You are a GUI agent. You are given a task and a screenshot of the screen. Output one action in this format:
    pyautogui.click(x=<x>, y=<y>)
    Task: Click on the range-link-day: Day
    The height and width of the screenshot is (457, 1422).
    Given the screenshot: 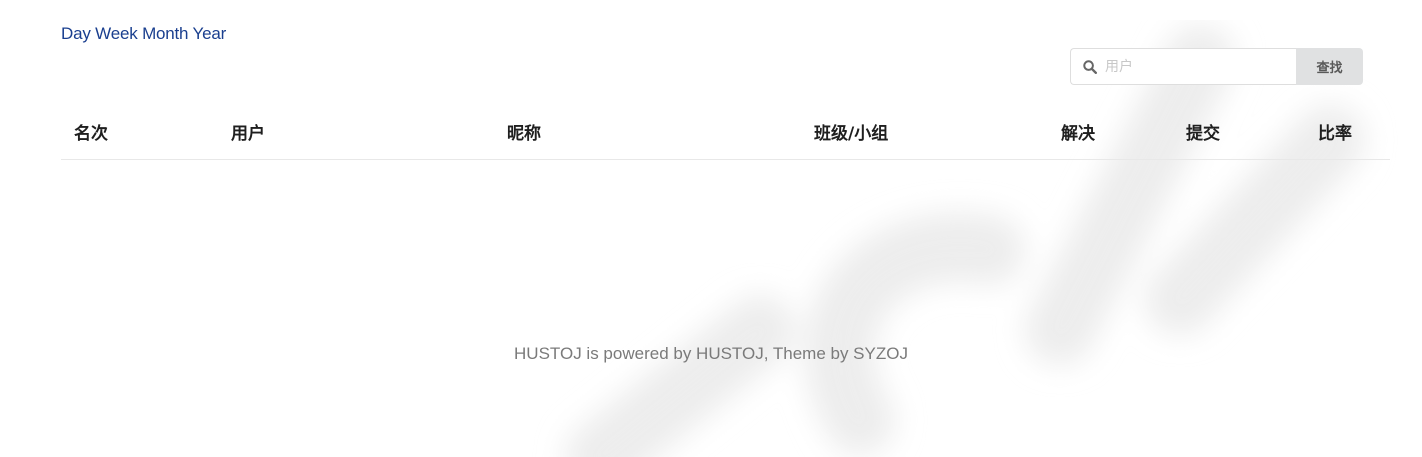 What is the action you would take?
    pyautogui.click(x=76, y=33)
    